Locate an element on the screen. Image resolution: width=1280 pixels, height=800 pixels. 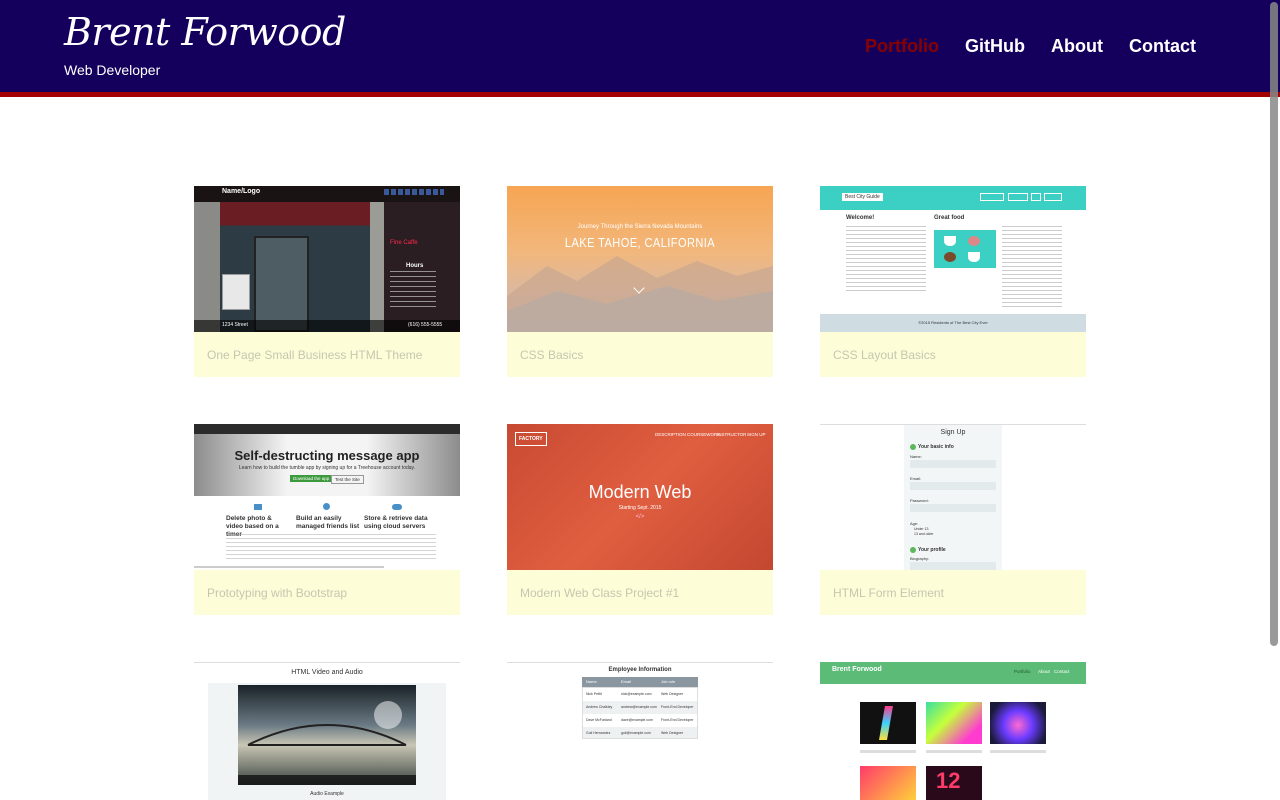
nav-about: About is located at coordinates (1077, 46).